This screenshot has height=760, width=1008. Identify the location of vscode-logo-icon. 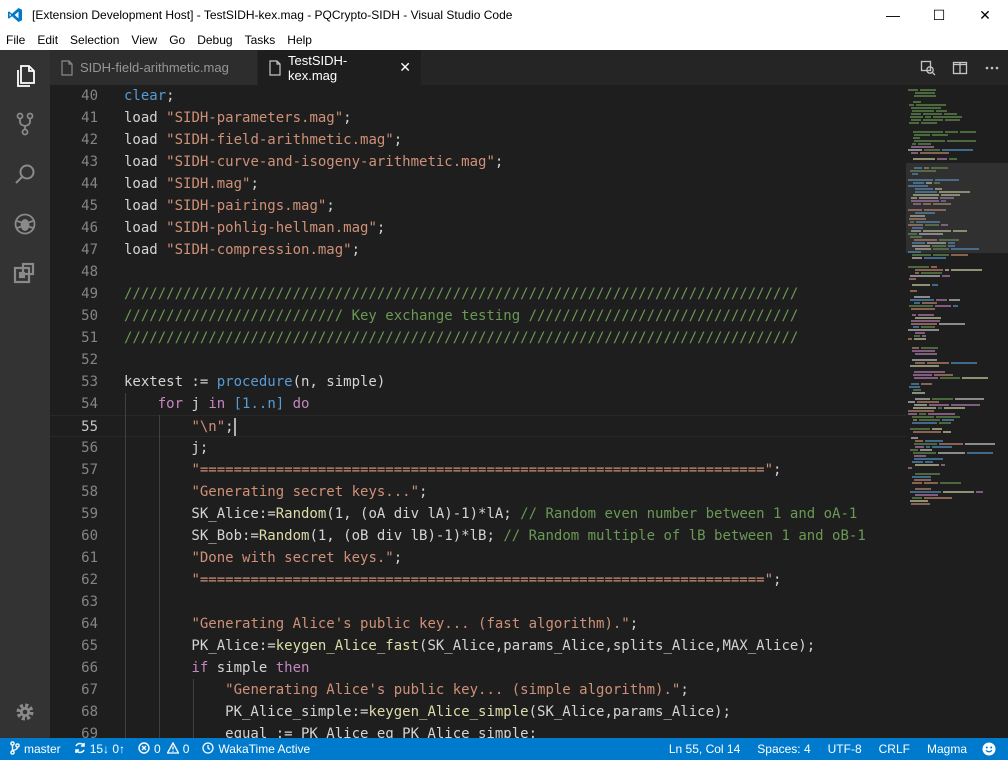
(15, 15).